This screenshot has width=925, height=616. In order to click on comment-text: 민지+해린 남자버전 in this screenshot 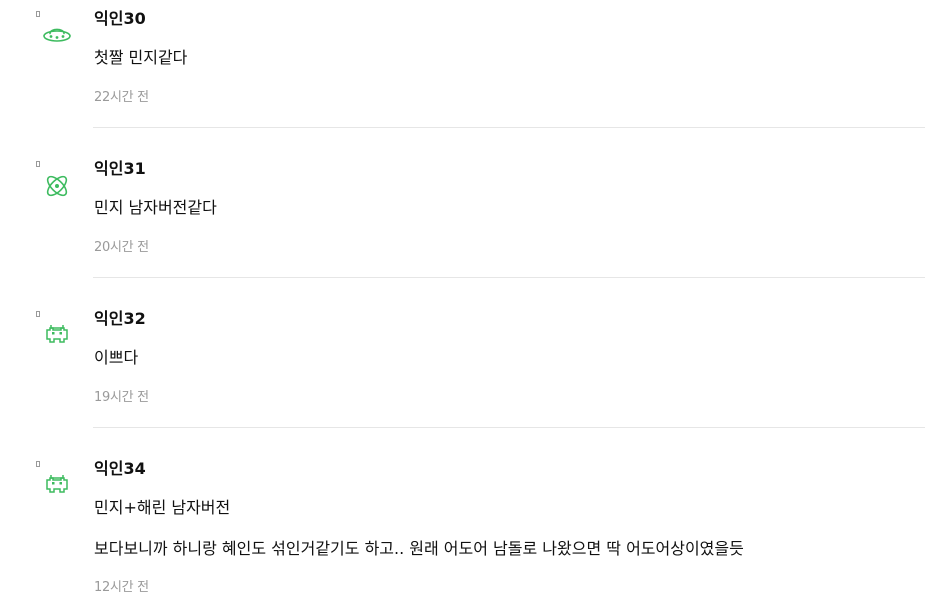, I will do `click(162, 507)`.